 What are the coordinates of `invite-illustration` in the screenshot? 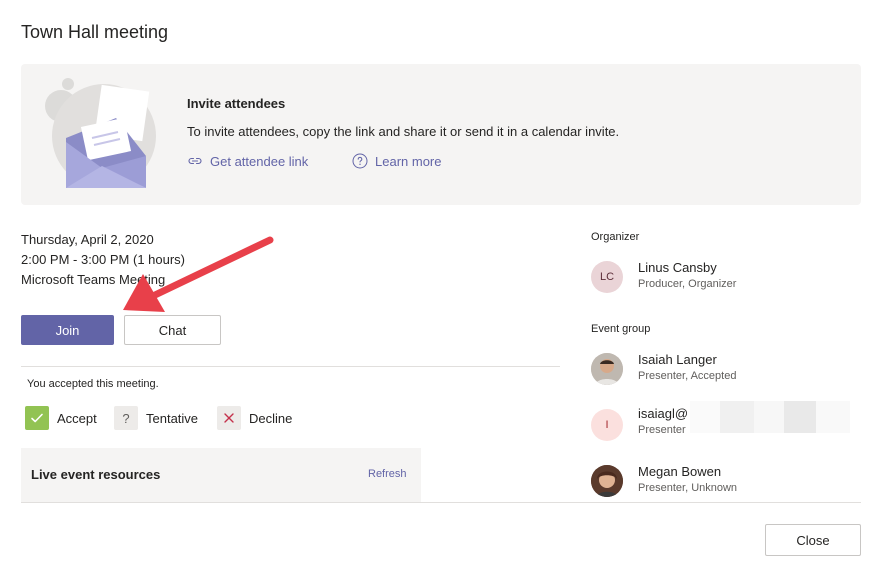 It's located at (102, 133).